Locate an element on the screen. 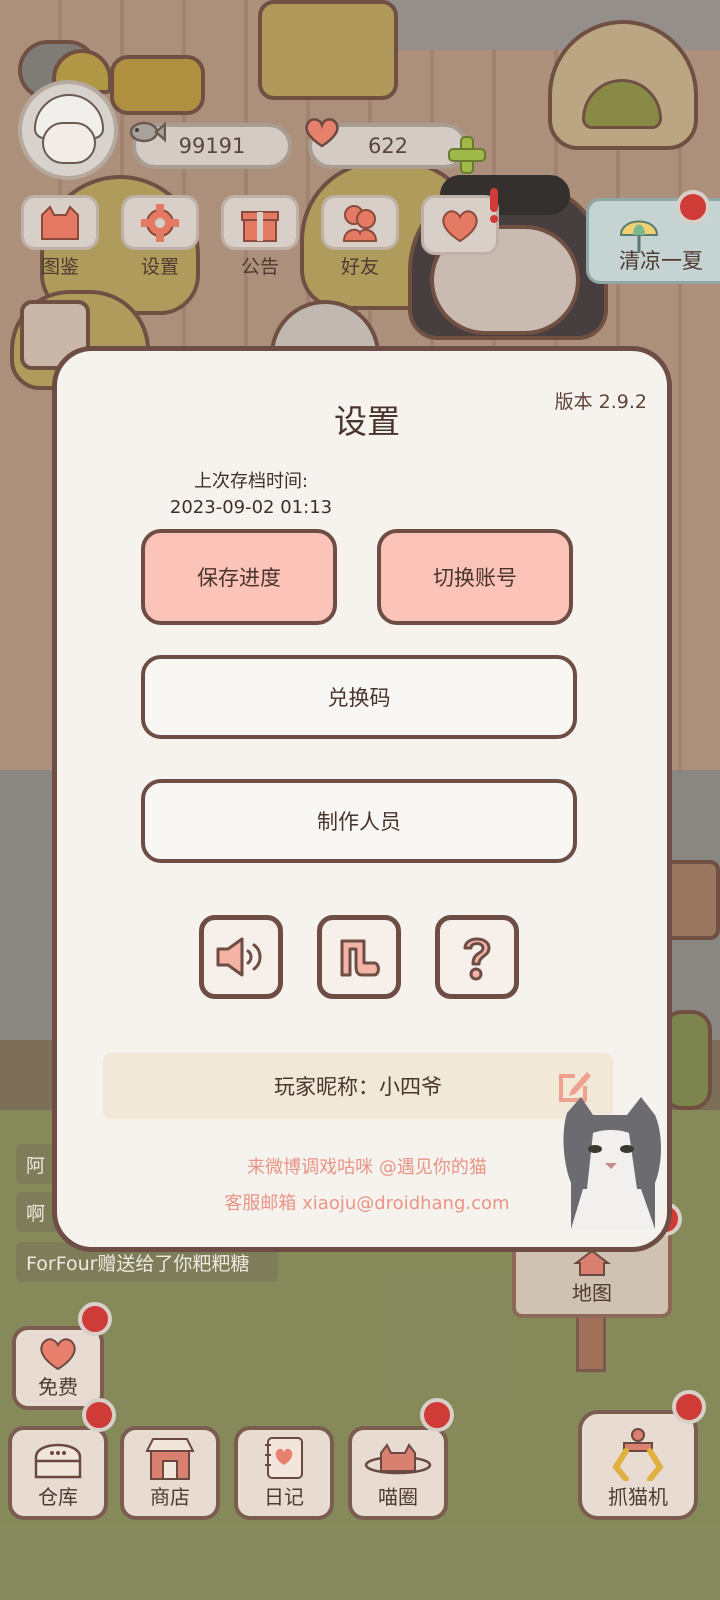 This screenshot has width=720, height=1600. player-avatar is located at coordinates (68, 130).